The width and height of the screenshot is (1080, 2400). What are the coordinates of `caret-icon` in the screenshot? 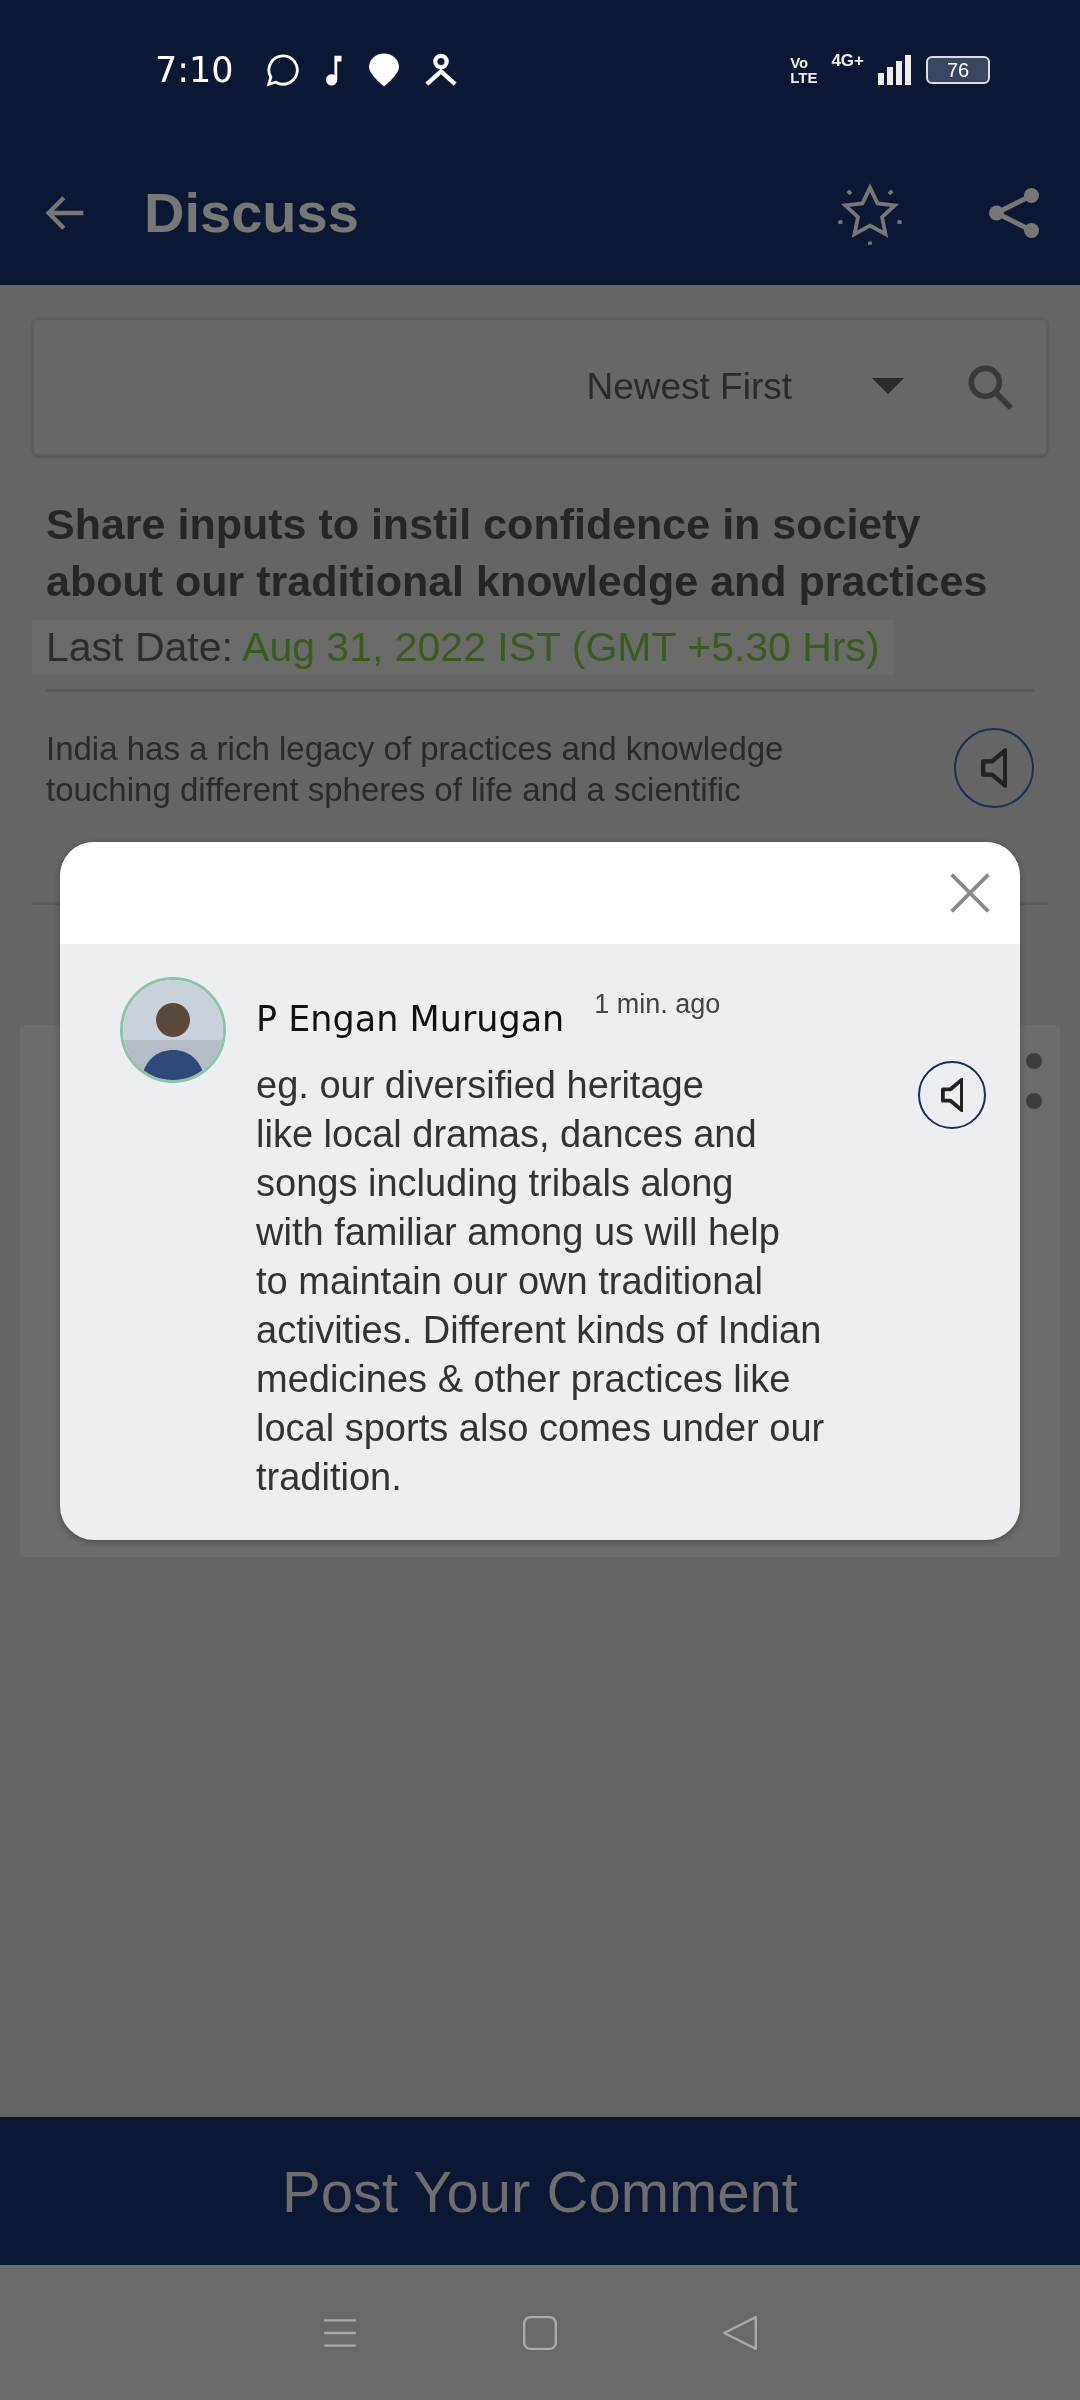 It's located at (888, 387).